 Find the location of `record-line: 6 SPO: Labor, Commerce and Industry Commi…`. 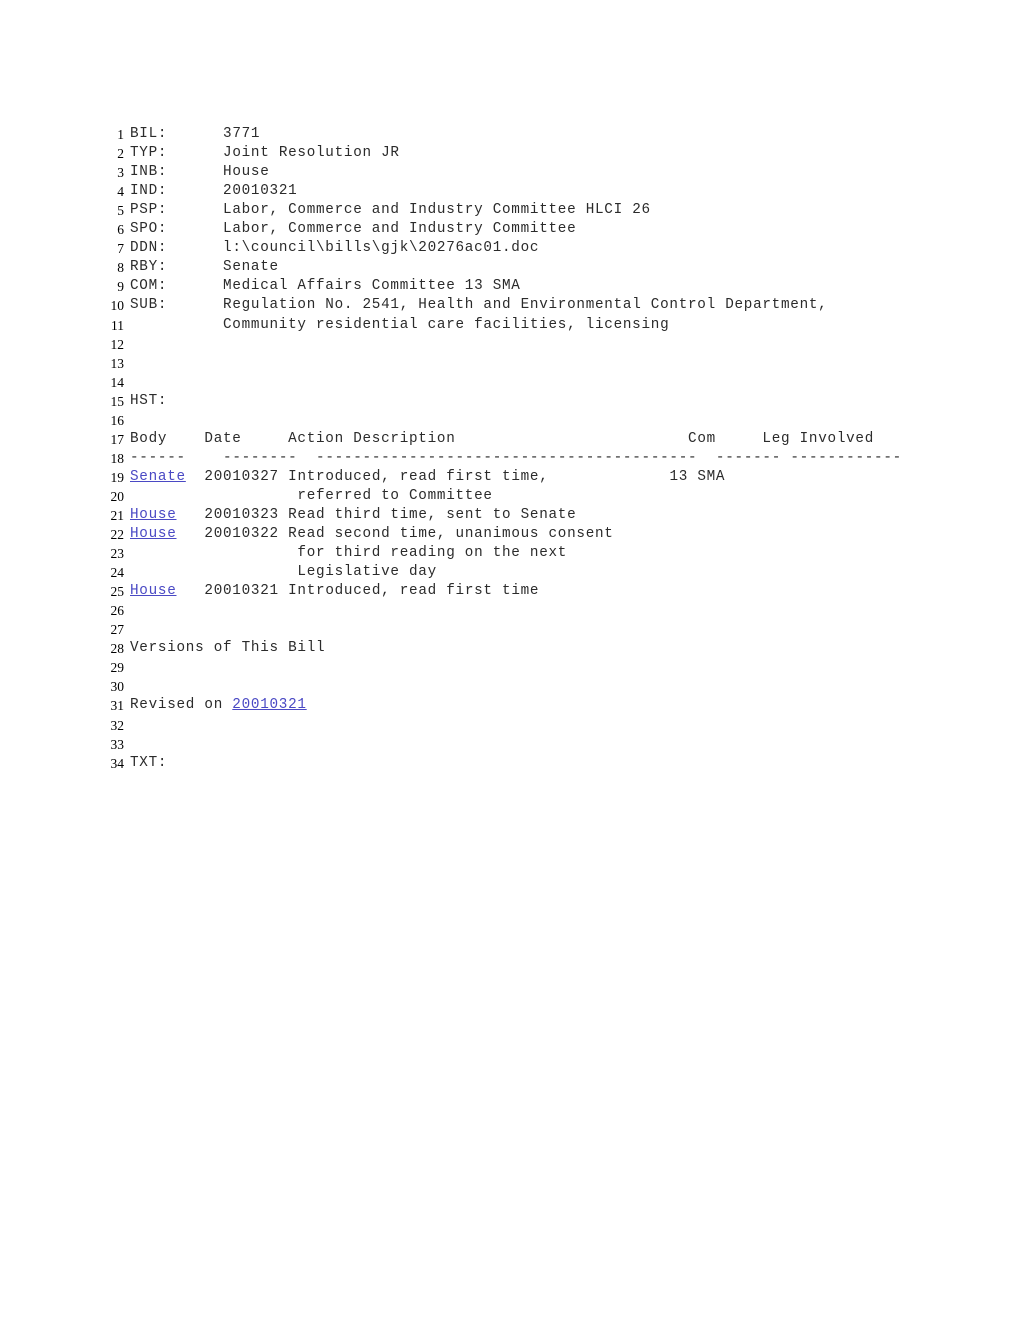

record-line: 6 SPO: Labor, Commerce and Industry Commi… is located at coordinates (528, 219).